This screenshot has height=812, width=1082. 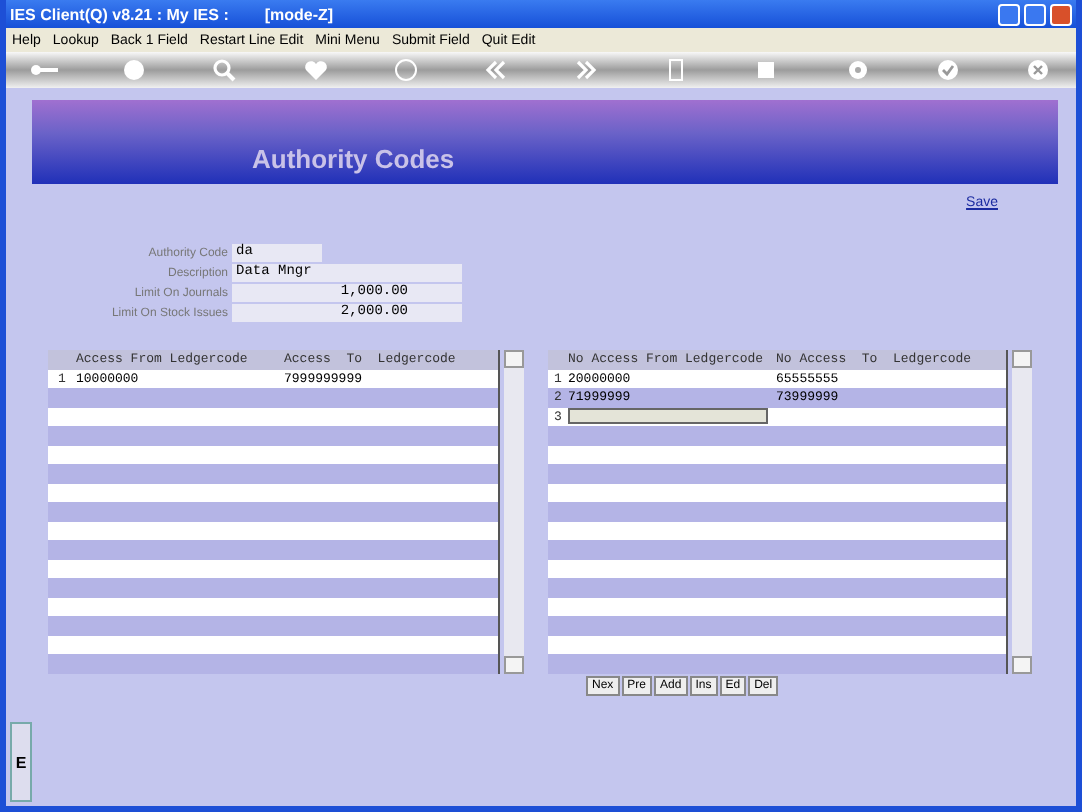 What do you see at coordinates (224, 70) in the screenshot?
I see `search-icon` at bounding box center [224, 70].